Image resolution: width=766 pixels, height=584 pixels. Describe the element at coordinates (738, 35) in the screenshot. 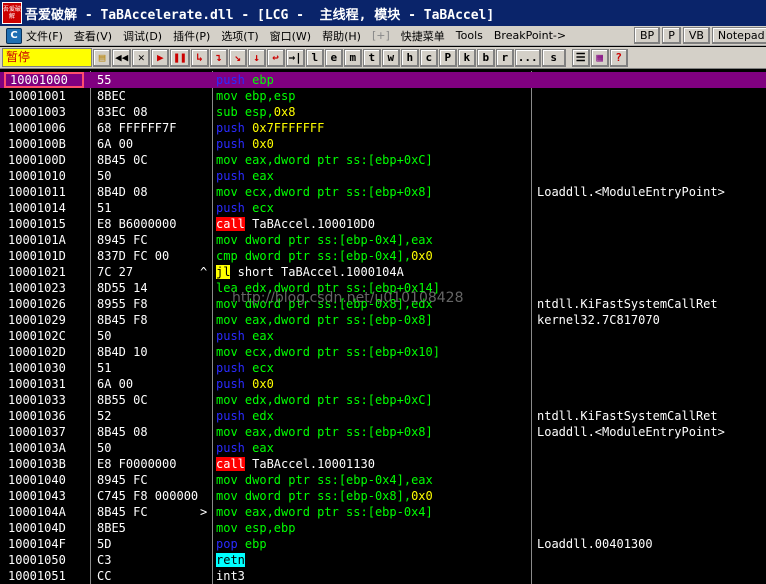

I see `notepad-button: Notepad` at that location.